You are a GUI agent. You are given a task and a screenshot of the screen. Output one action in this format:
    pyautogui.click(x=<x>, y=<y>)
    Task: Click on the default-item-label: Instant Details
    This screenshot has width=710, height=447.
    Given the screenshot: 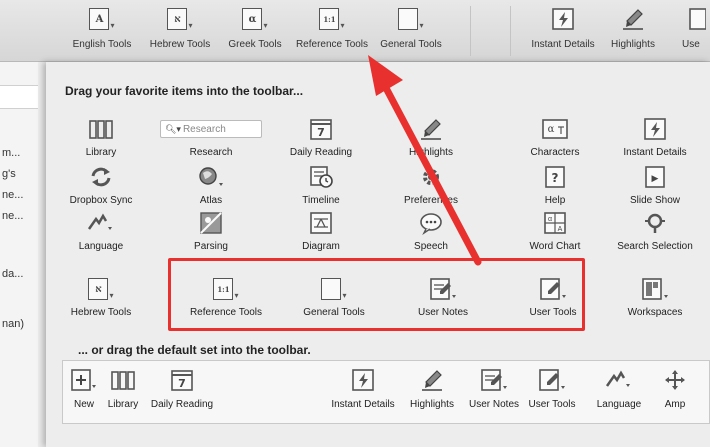 What is the action you would take?
    pyautogui.click(x=363, y=404)
    